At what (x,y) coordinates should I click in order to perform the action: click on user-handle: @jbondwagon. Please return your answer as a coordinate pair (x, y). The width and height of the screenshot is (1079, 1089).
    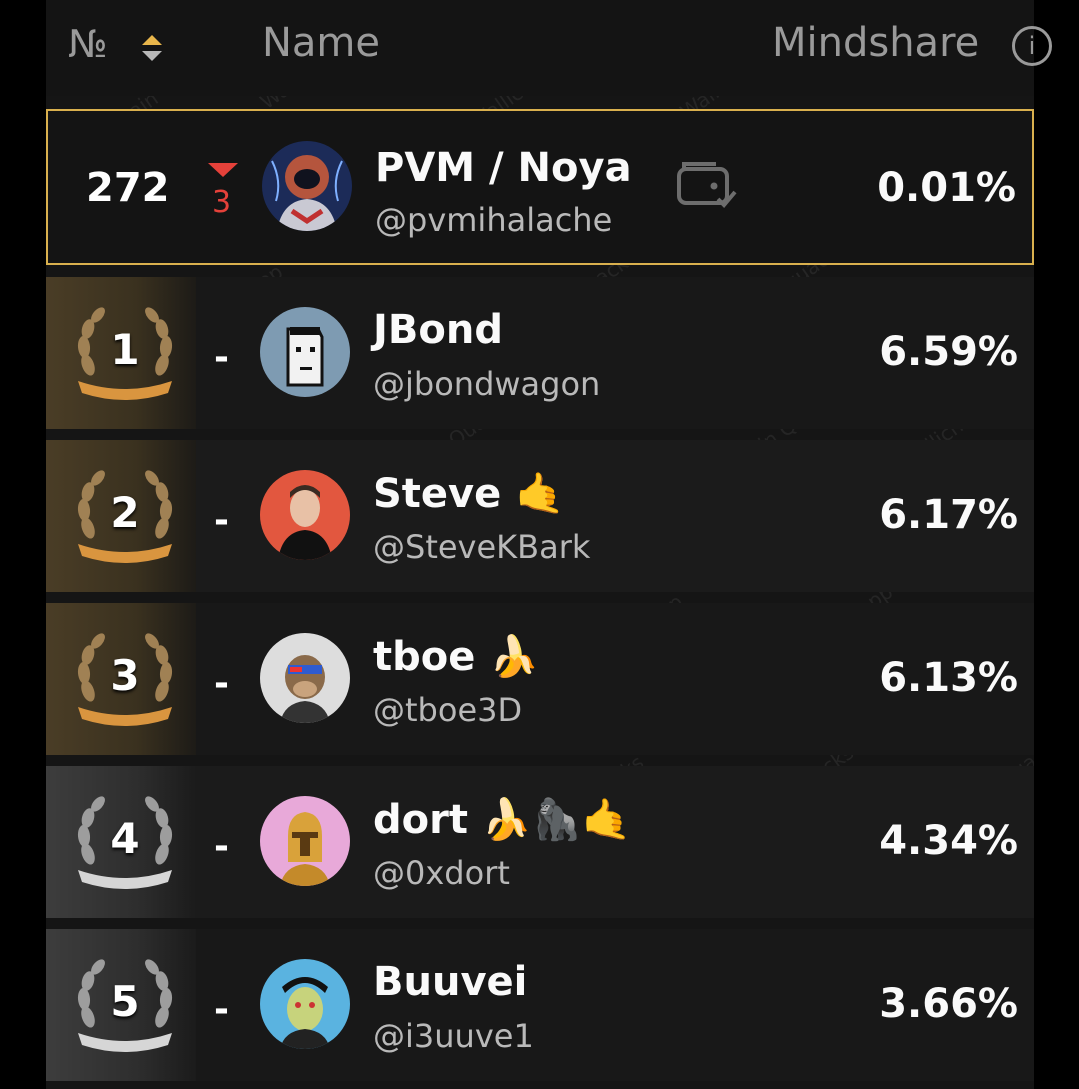
    Looking at the image, I should click on (486, 384).